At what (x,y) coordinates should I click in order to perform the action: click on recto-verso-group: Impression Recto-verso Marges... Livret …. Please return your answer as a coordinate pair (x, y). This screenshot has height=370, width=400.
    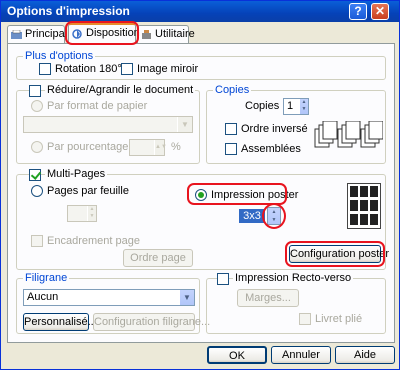
    Looking at the image, I should click on (296, 303).